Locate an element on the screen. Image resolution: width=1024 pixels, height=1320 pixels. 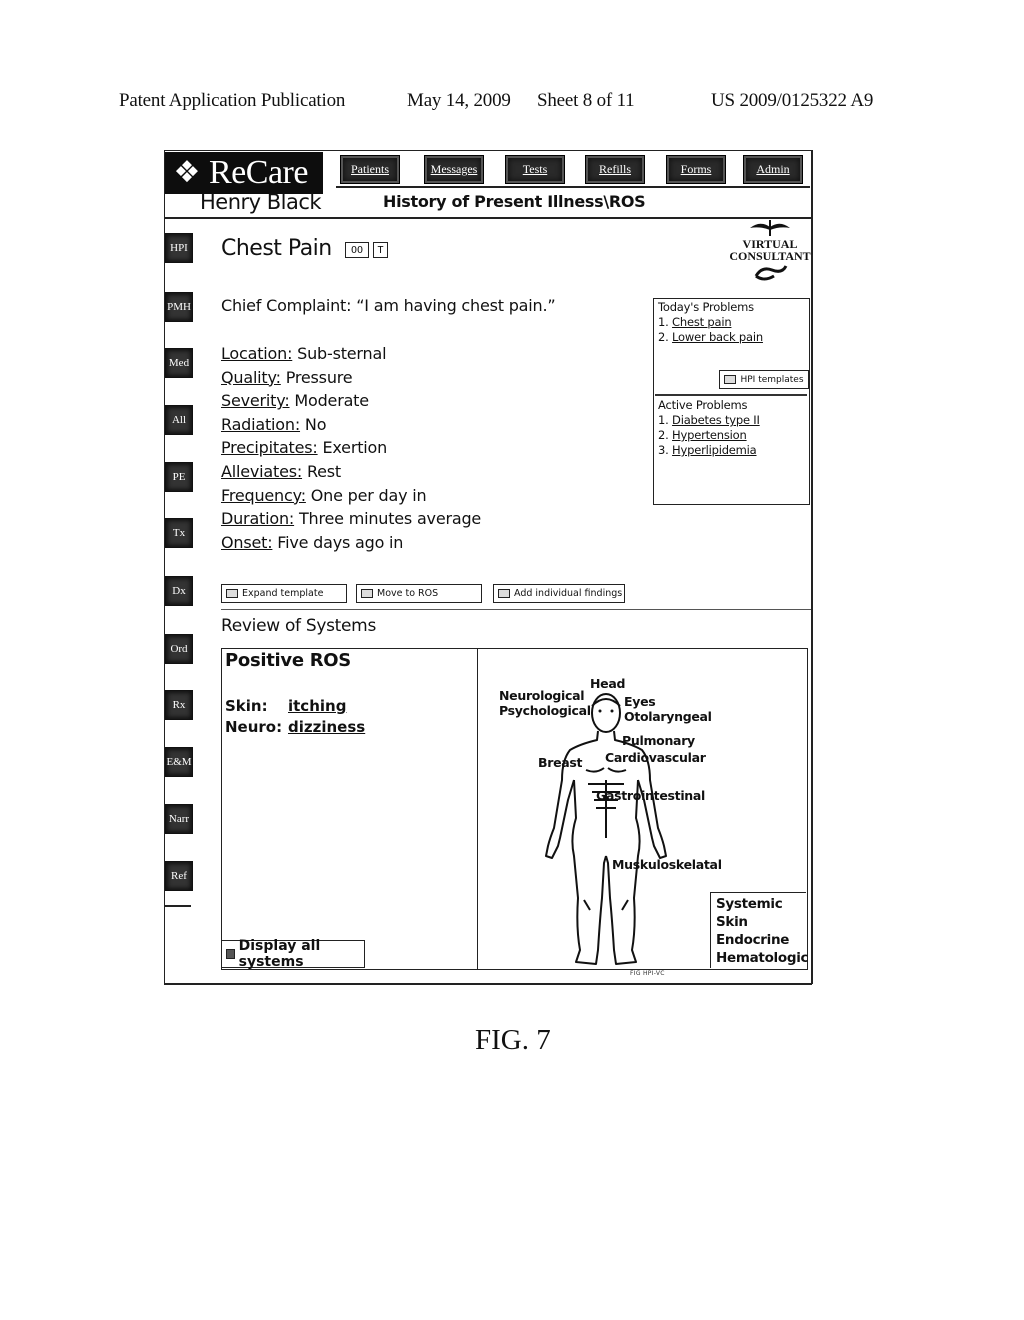
problem-link-chest-pain: Chest pain is located at coordinates (702, 322).